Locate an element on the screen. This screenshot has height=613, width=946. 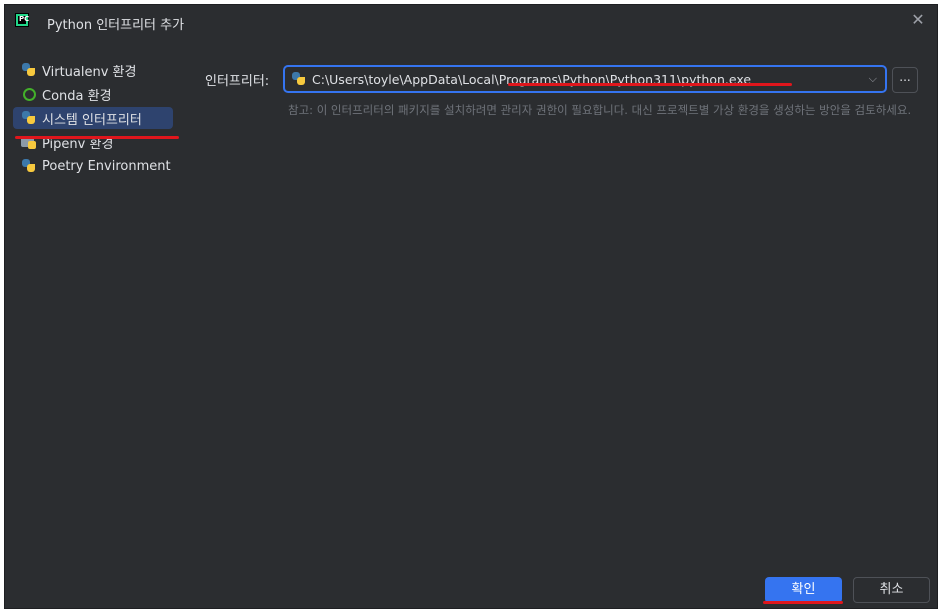
sidebar-item-label: Poetry Environment is located at coordinates (106, 166).